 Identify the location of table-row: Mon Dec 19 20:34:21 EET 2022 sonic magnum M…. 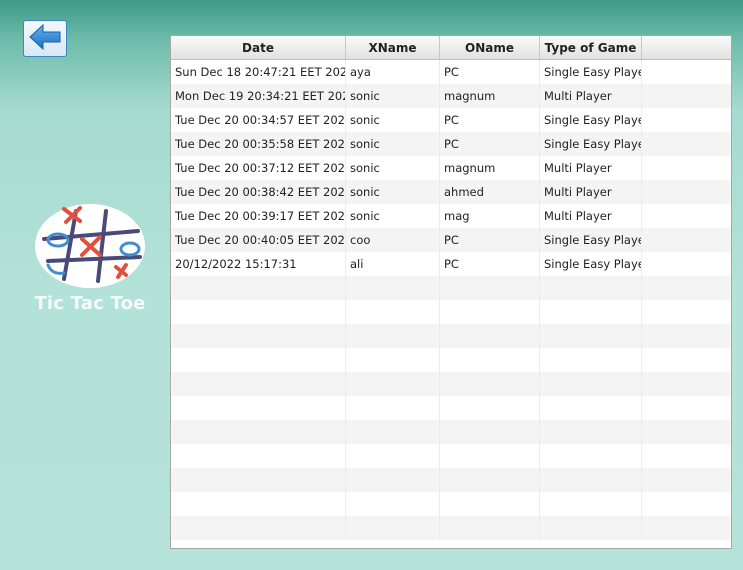
(451, 96).